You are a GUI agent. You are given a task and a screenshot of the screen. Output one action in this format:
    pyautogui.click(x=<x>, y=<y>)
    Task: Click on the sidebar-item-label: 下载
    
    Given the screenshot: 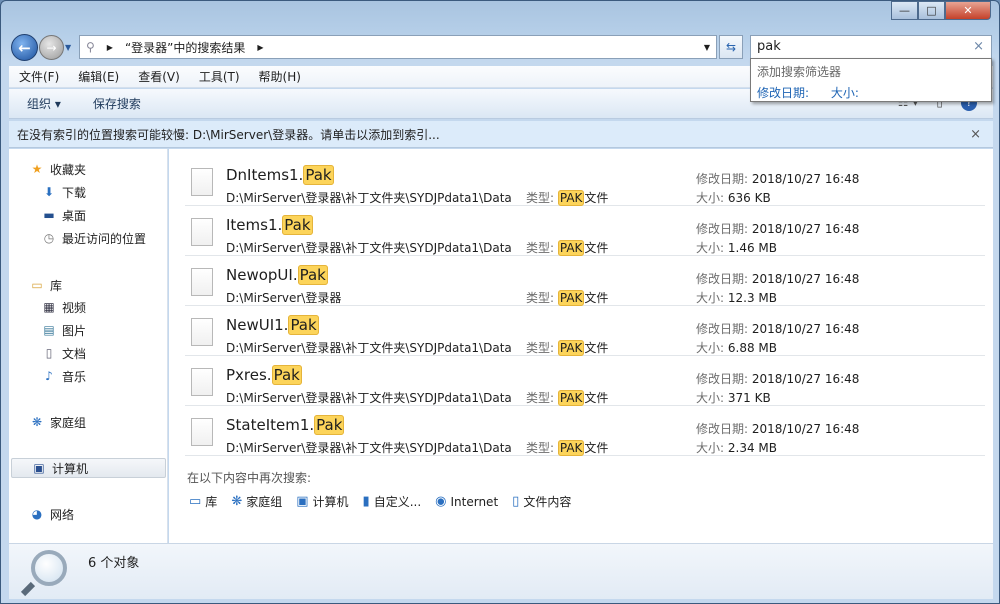 What is the action you would take?
    pyautogui.click(x=74, y=192)
    